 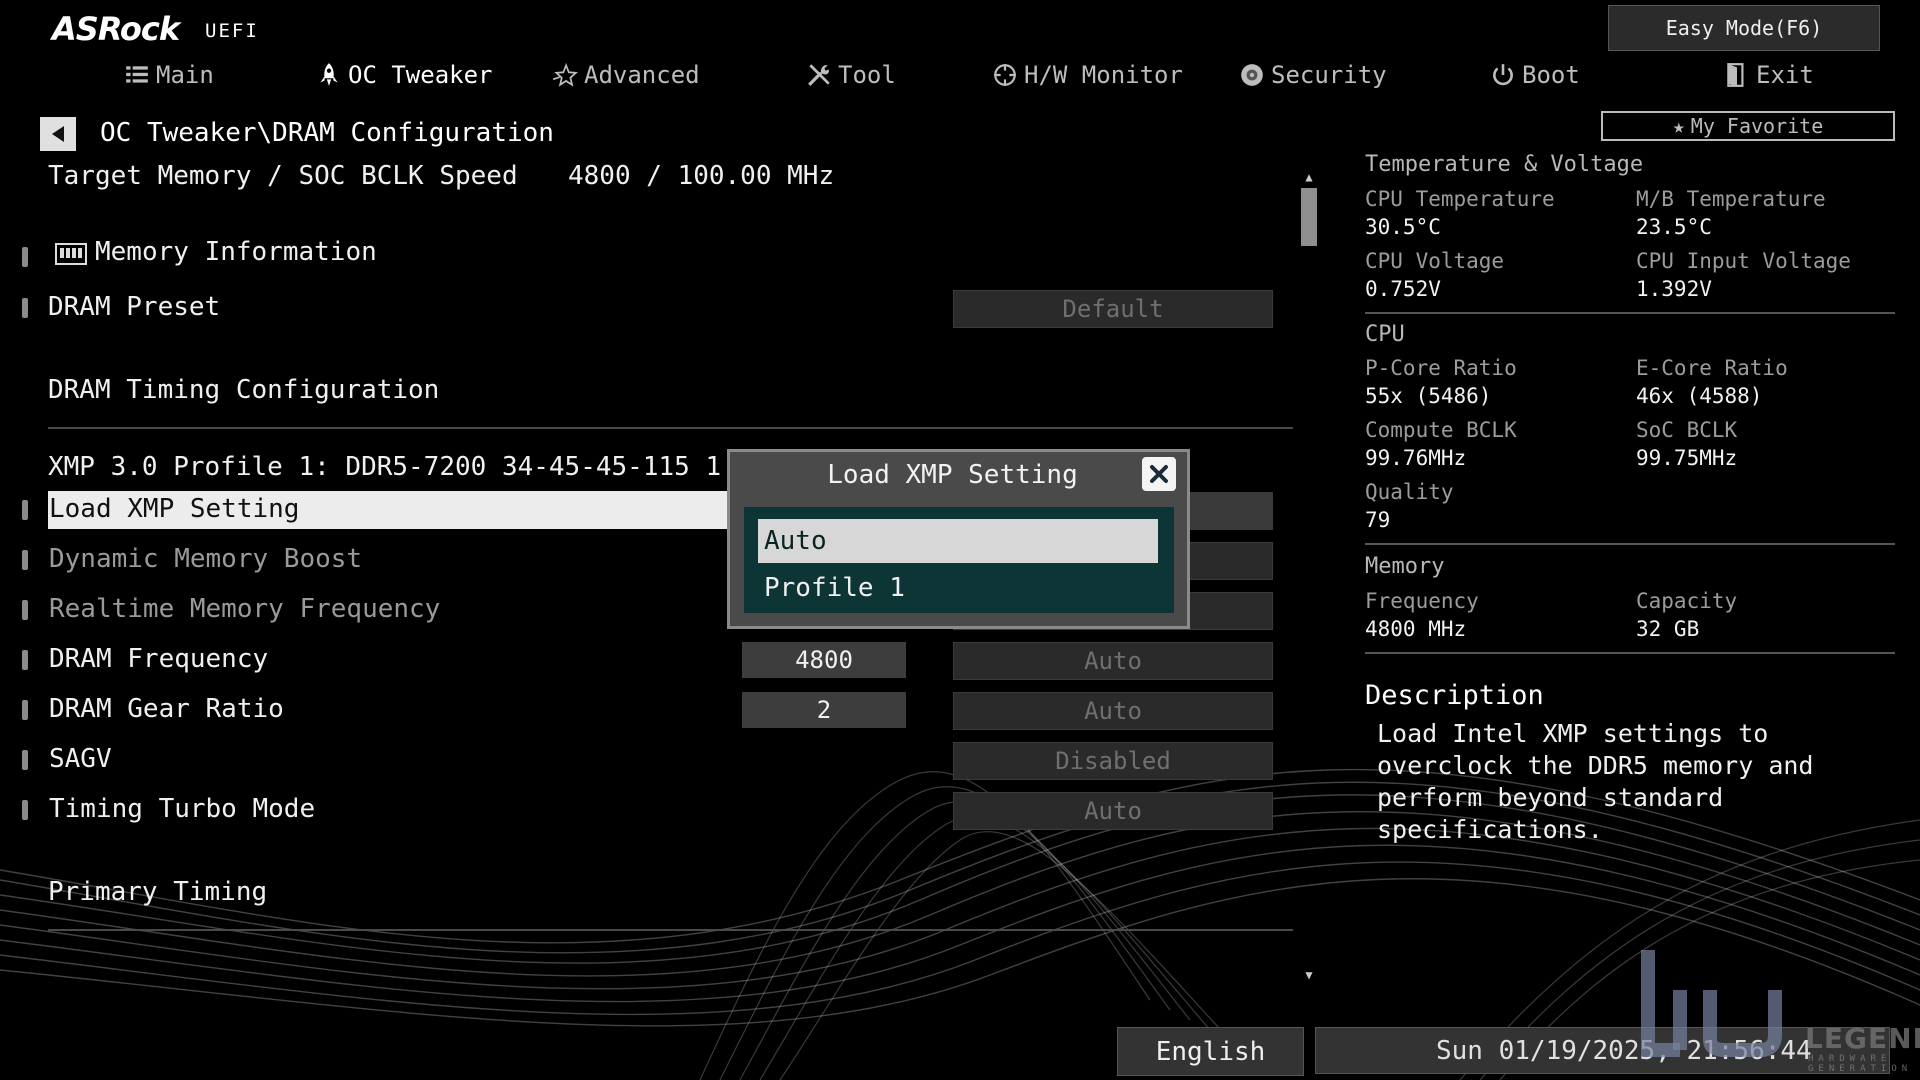 What do you see at coordinates (185, 75) in the screenshot?
I see `tab-label: Main` at bounding box center [185, 75].